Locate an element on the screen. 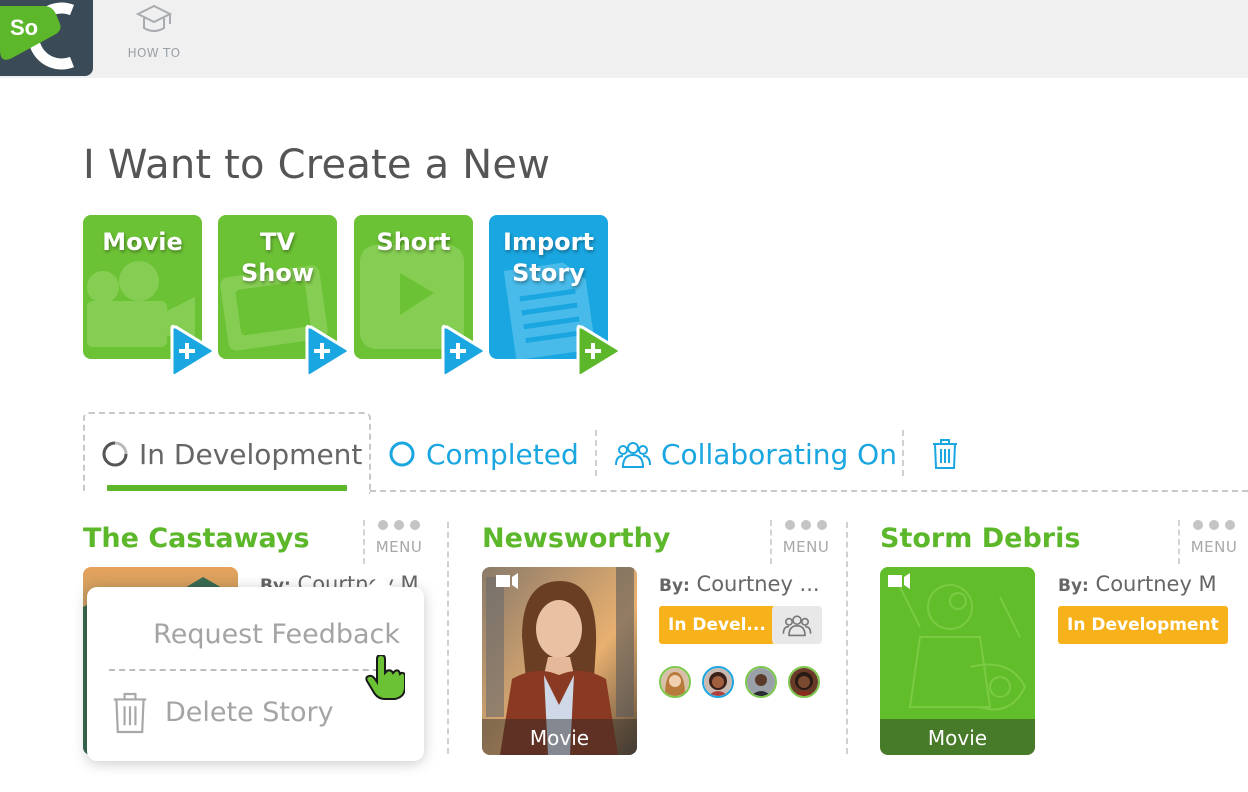 This screenshot has height=792, width=1248. how-to-label: HOW TO is located at coordinates (154, 53).